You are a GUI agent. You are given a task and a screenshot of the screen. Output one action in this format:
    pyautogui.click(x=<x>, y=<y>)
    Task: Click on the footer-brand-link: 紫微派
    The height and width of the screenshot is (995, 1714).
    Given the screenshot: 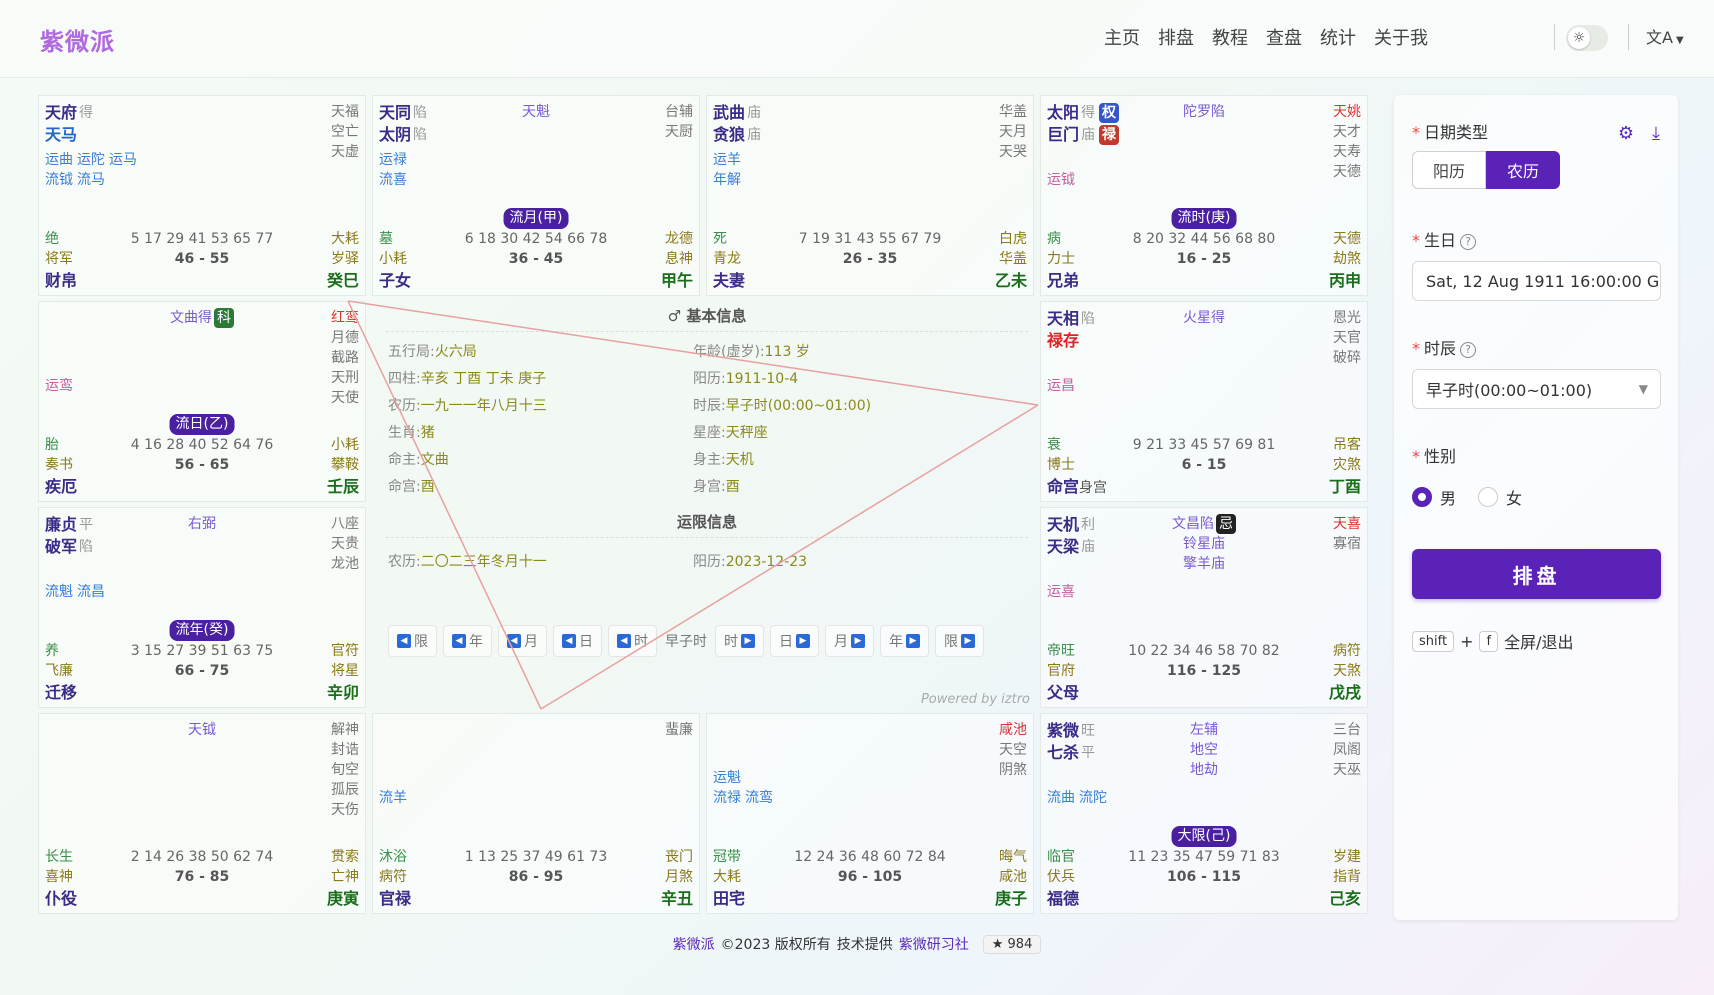 What is the action you would take?
    pyautogui.click(x=694, y=944)
    